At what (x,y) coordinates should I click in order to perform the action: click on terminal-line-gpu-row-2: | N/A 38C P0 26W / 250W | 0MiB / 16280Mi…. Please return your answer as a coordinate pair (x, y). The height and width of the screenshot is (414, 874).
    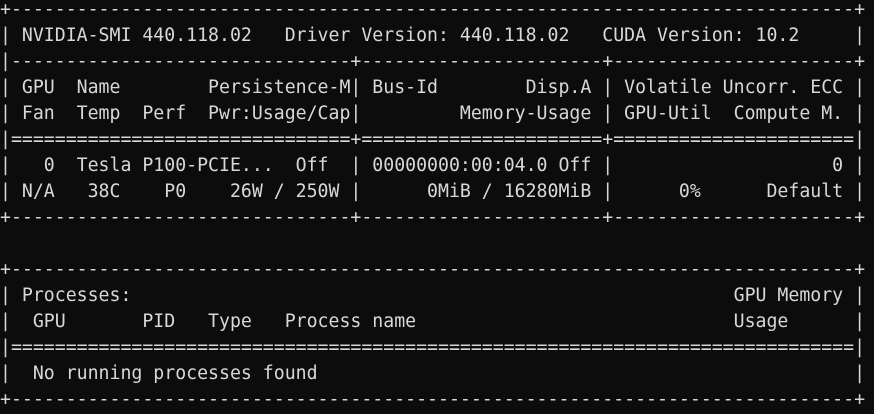
    Looking at the image, I should click on (433, 191).